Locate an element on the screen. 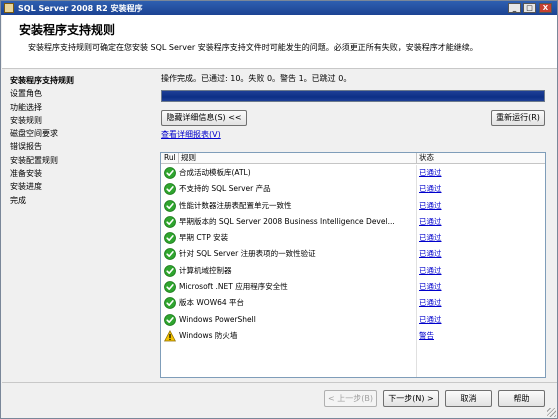  progress-bar-fill is located at coordinates (353, 96).